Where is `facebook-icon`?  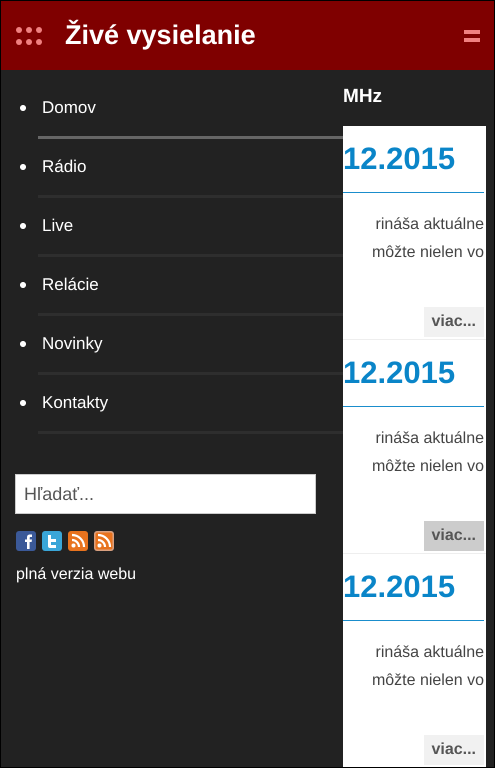 facebook-icon is located at coordinates (26, 541).